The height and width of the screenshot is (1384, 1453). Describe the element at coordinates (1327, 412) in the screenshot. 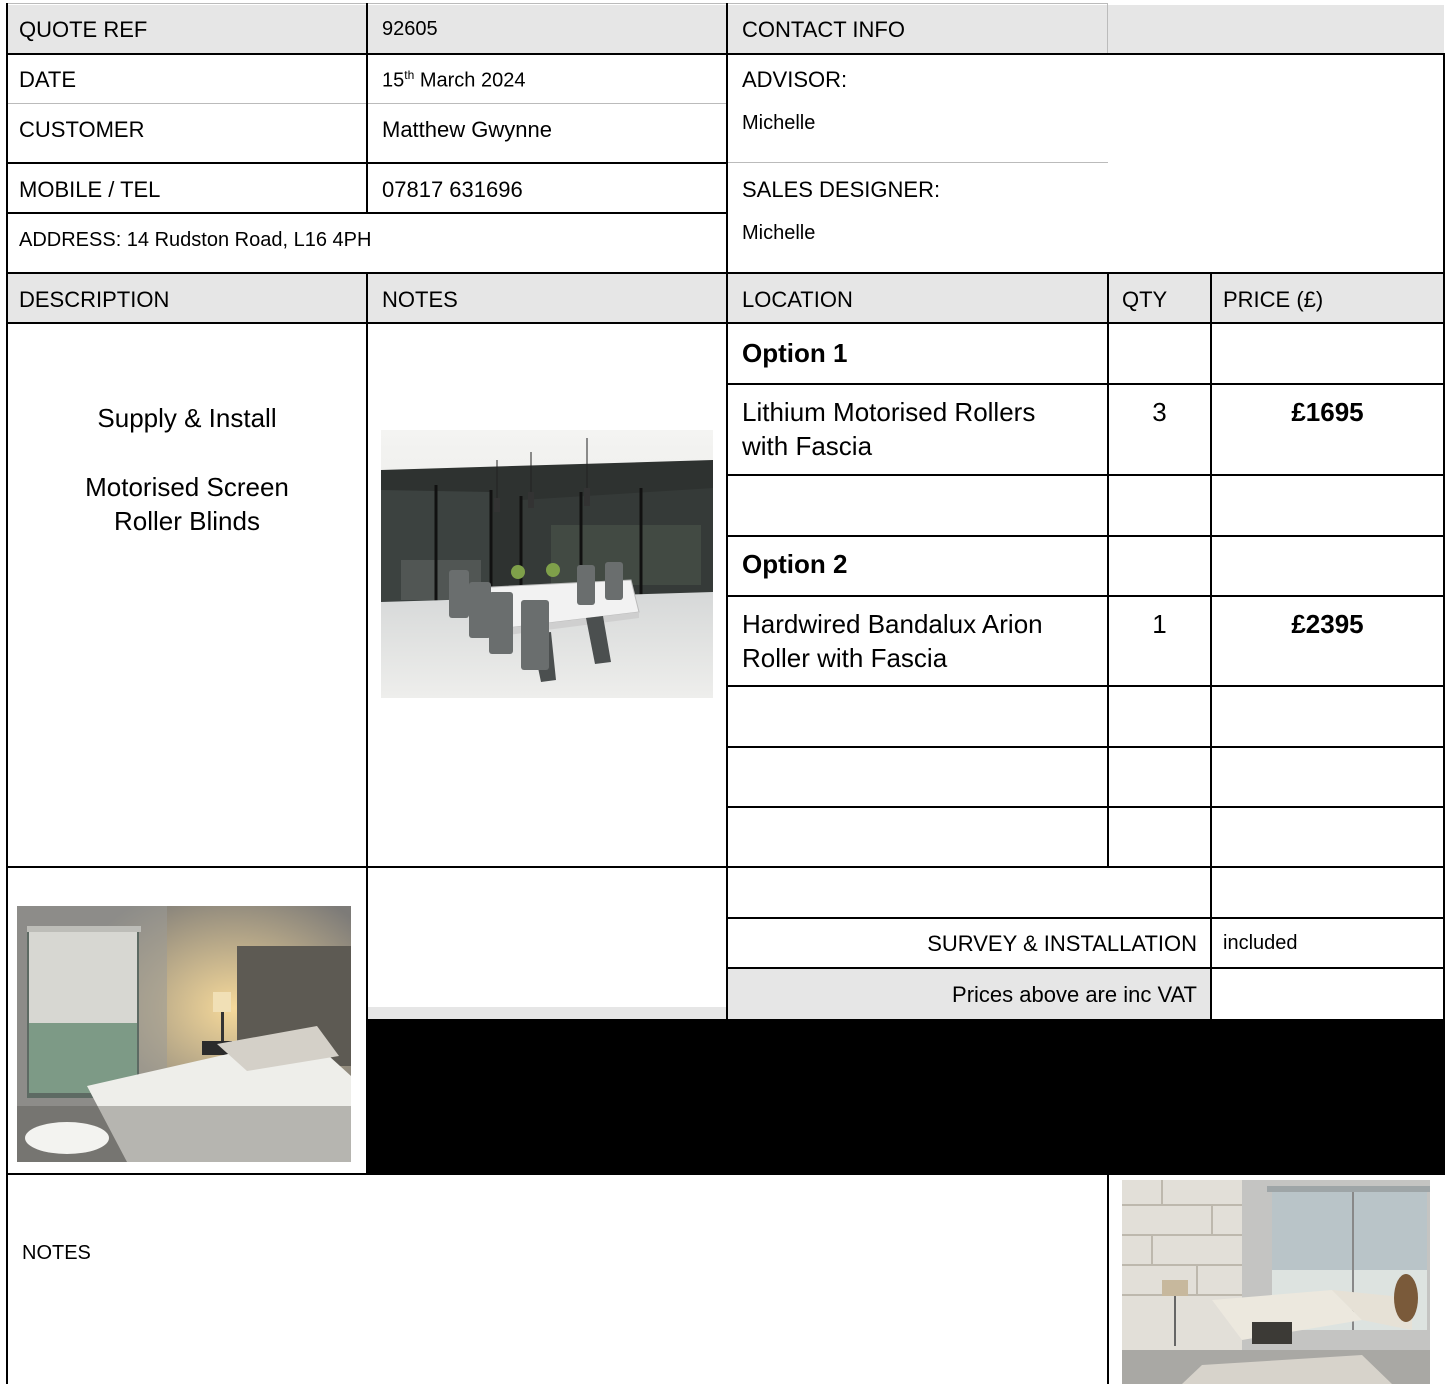

I see `item-1-price: £1695` at that location.